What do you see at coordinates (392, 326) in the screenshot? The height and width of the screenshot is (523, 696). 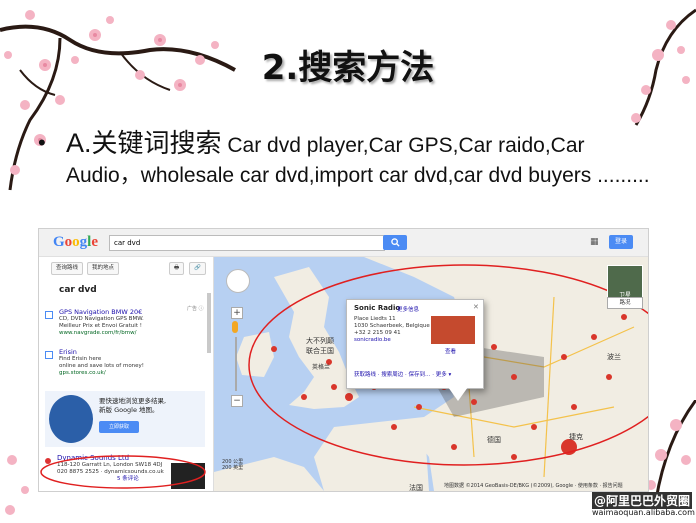 I see `address-line: 1030 Schaerbeek, Belgique` at bounding box center [392, 326].